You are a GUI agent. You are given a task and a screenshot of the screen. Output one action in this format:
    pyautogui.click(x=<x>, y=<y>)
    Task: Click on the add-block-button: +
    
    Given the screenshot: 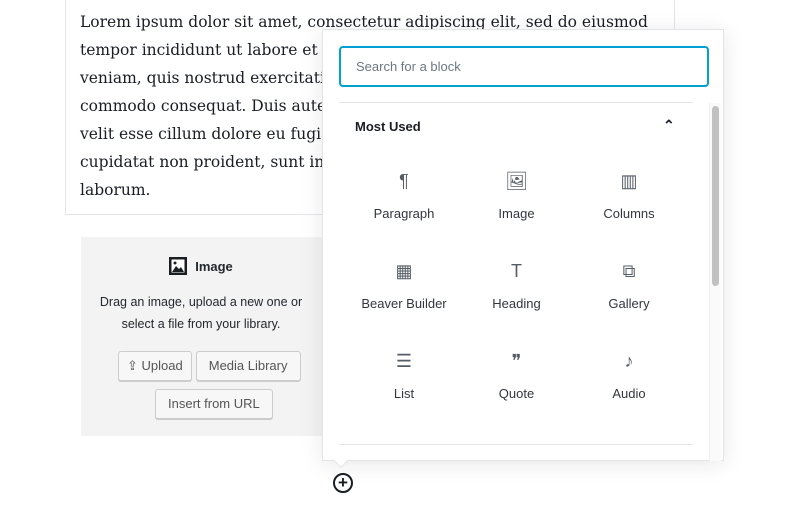 What is the action you would take?
    pyautogui.click(x=343, y=483)
    